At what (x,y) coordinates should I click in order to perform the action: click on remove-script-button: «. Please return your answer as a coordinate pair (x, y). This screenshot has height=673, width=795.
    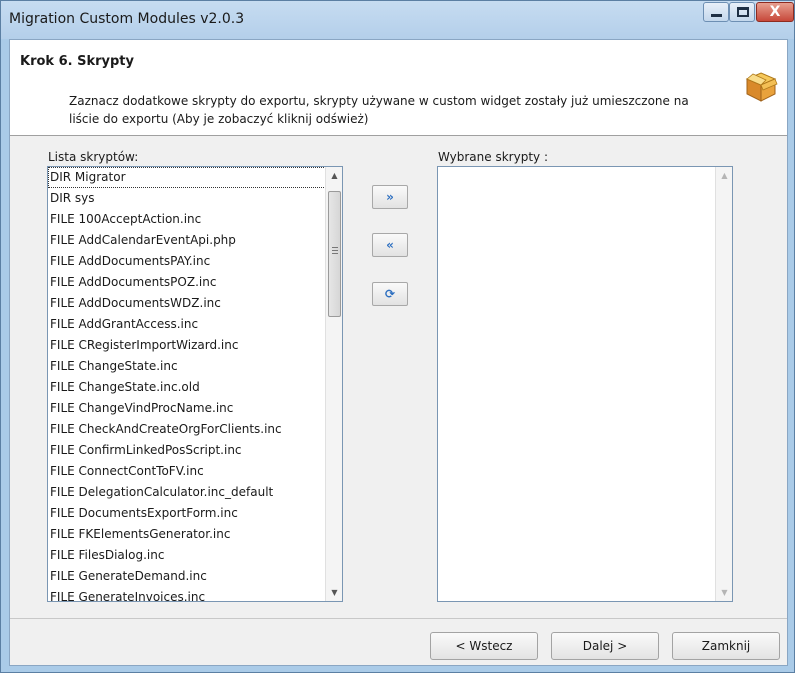
    Looking at the image, I should click on (390, 245).